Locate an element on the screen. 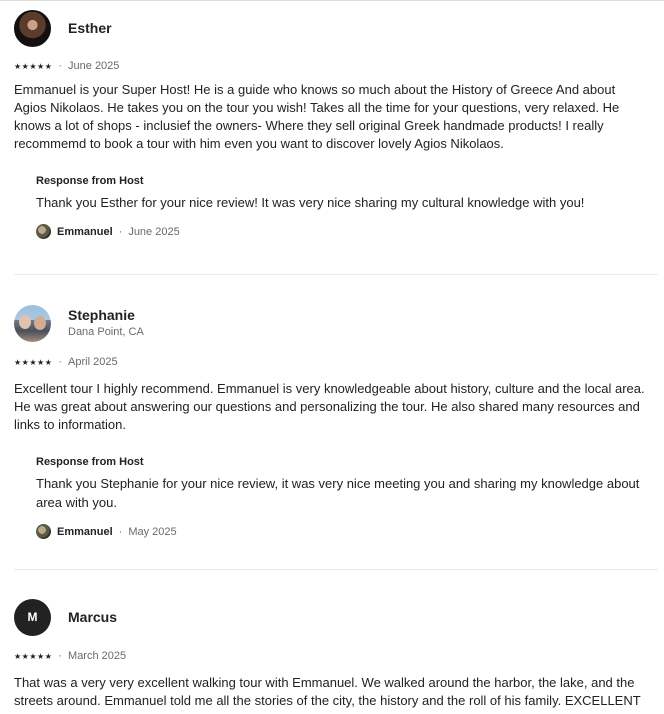  review-meta: ★★★★★ · March 2025 is located at coordinates (332, 656).